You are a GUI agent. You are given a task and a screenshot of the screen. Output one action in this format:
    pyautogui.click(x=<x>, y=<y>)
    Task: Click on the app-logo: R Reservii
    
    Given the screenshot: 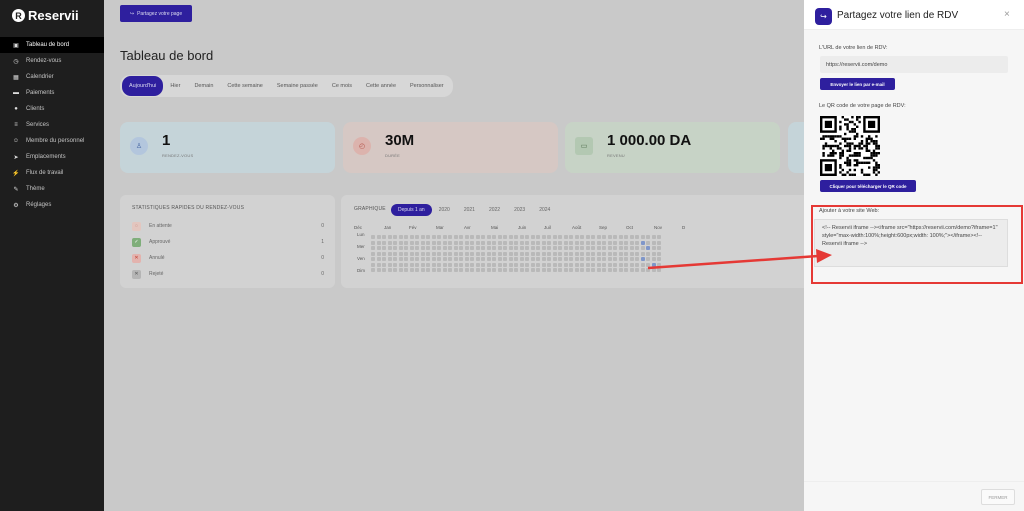 What is the action you would take?
    pyautogui.click(x=45, y=15)
    